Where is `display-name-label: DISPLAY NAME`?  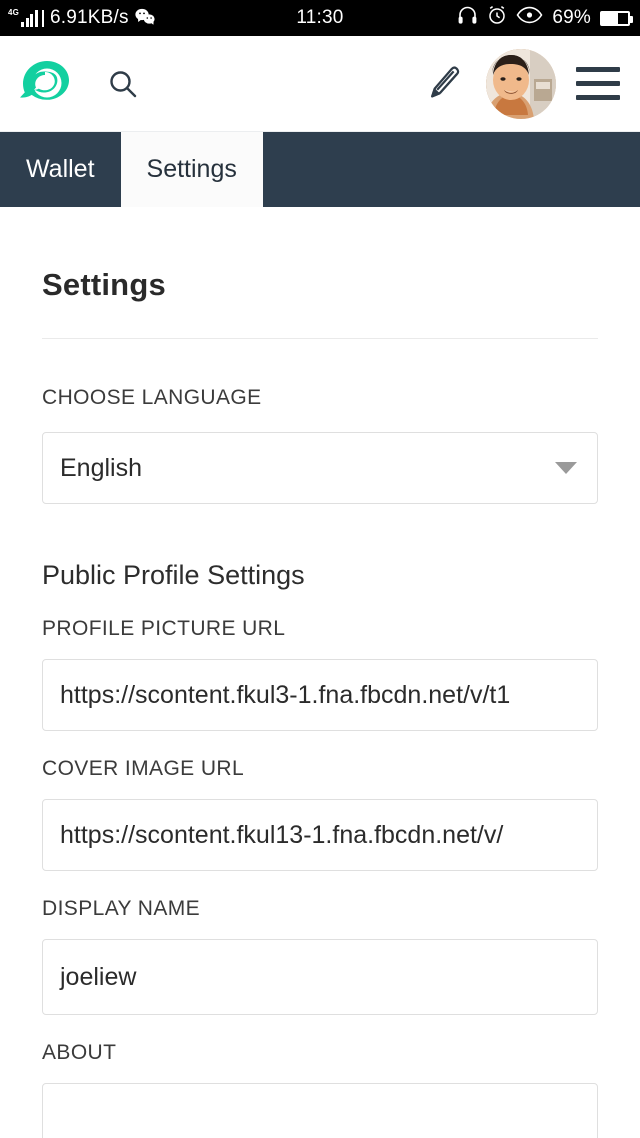 display-name-label: DISPLAY NAME is located at coordinates (121, 908).